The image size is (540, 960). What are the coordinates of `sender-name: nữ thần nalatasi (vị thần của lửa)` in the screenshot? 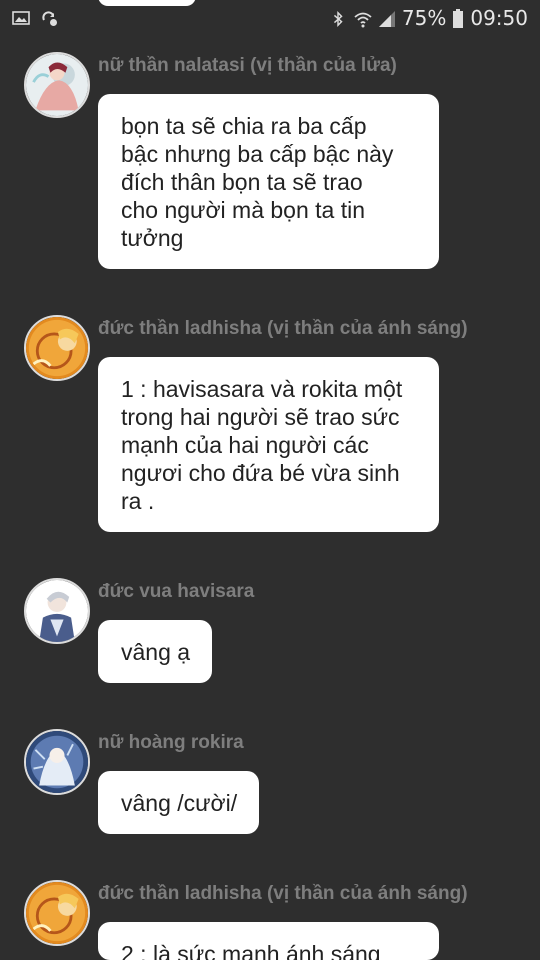 It's located at (247, 65).